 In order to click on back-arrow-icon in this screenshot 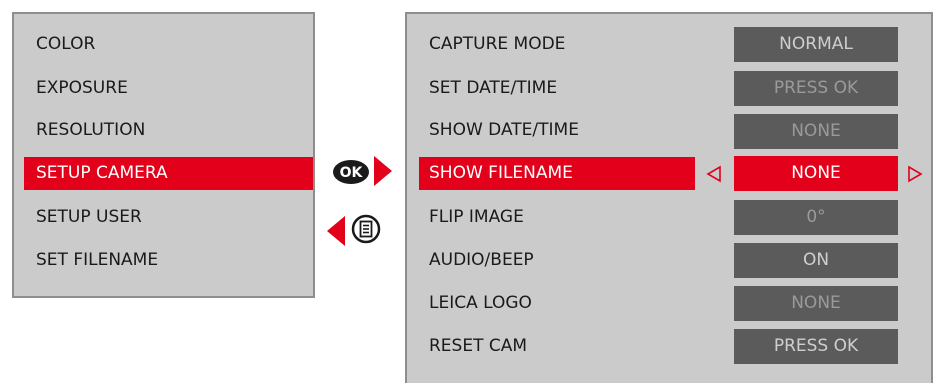, I will do `click(336, 231)`.